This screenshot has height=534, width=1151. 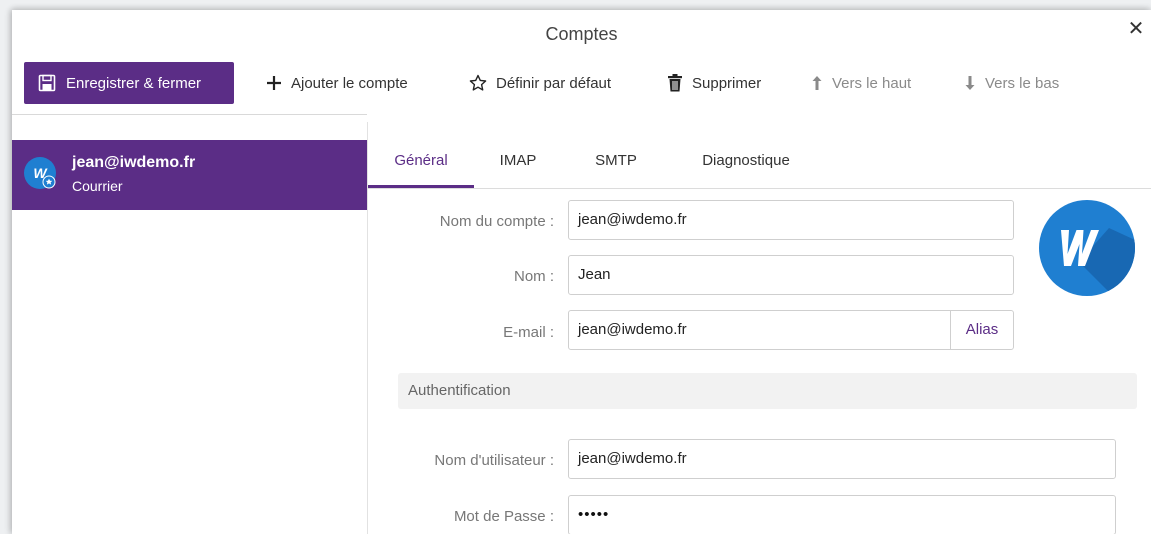 I want to click on move-up-button: Vers le haut, so click(x=861, y=83).